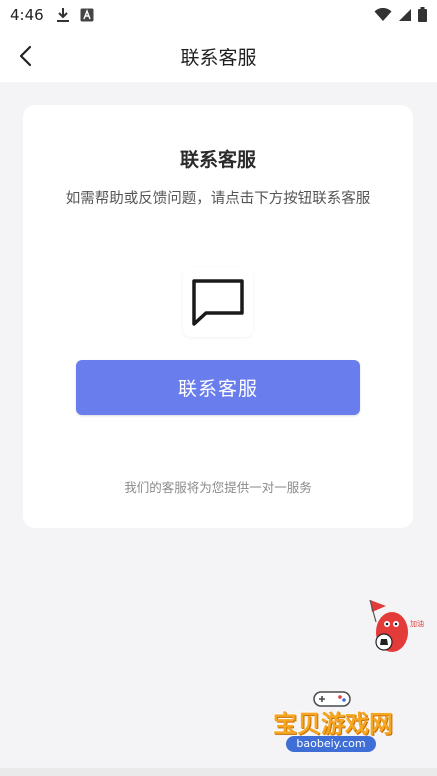  What do you see at coordinates (417, 623) in the screenshot?
I see `svg-text: 加油` at bounding box center [417, 623].